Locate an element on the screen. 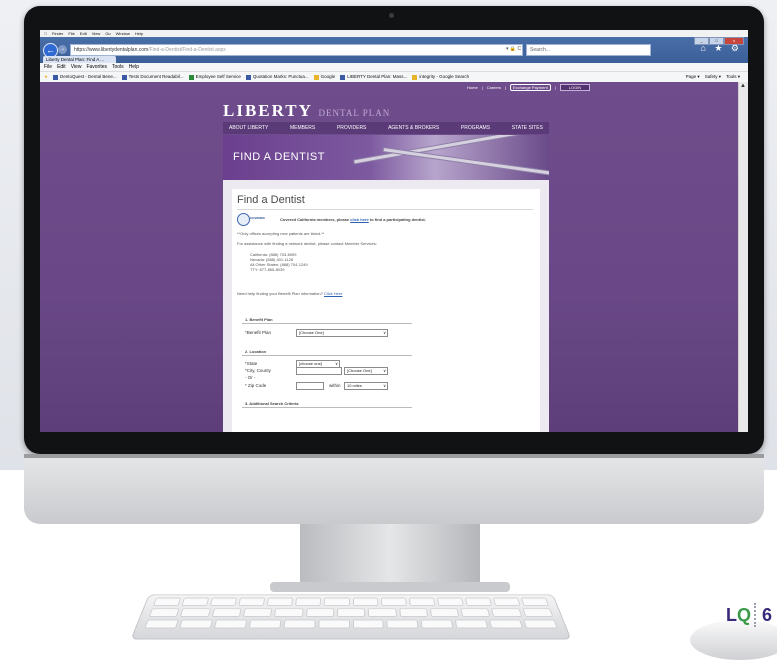  safety-menu: Safety ▾ is located at coordinates (713, 77).